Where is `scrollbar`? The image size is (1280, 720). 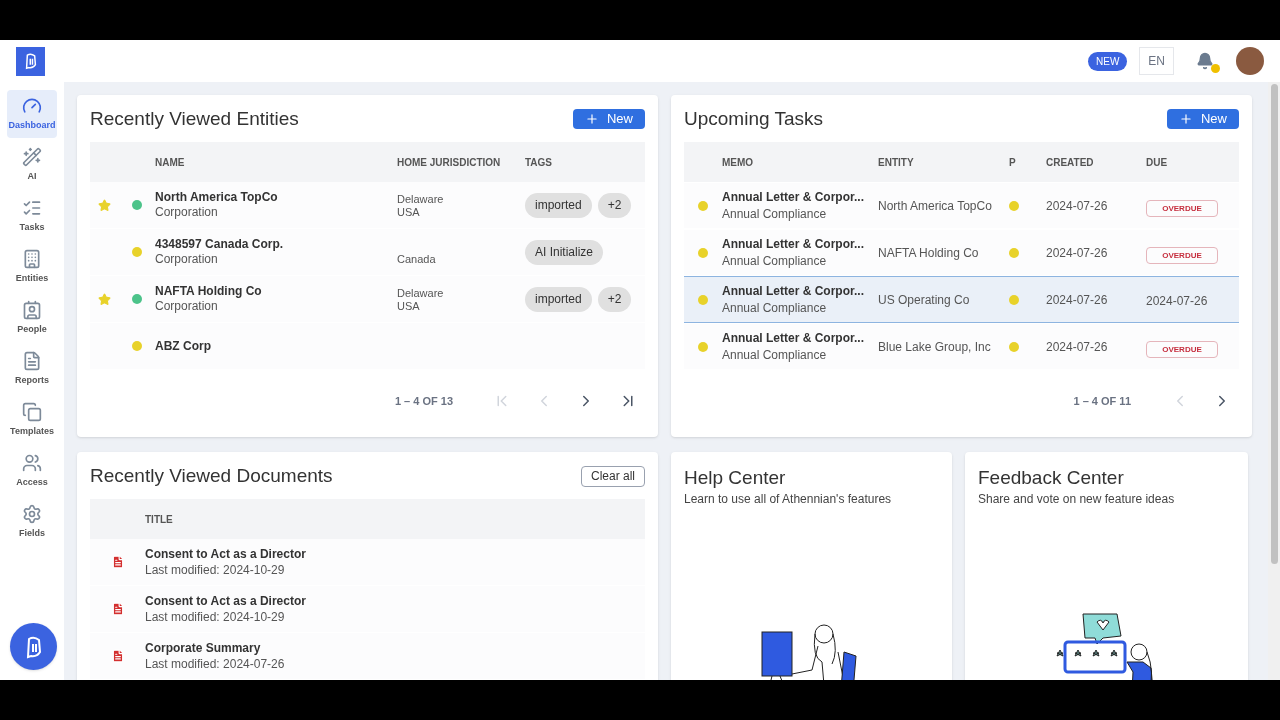 scrollbar is located at coordinates (1274, 381).